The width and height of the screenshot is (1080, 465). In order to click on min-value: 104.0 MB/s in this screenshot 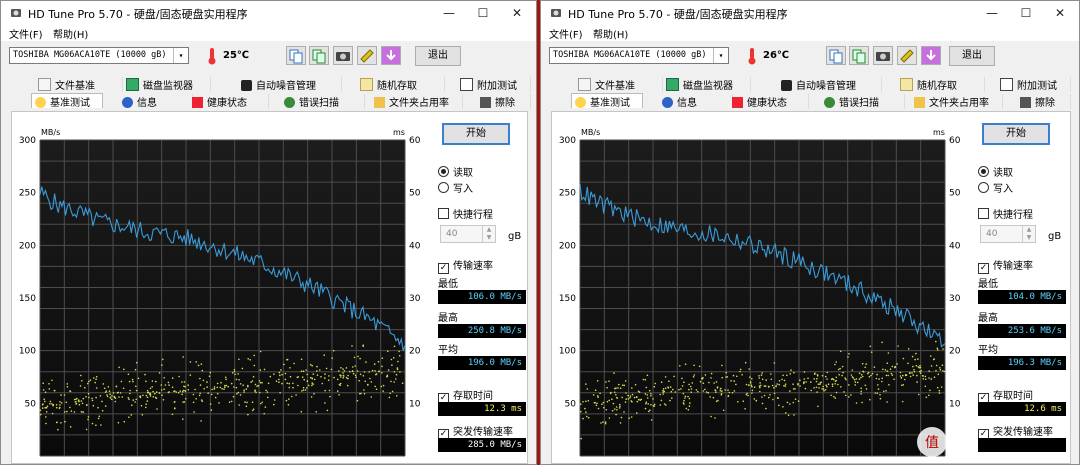, I will do `click(1022, 297)`.